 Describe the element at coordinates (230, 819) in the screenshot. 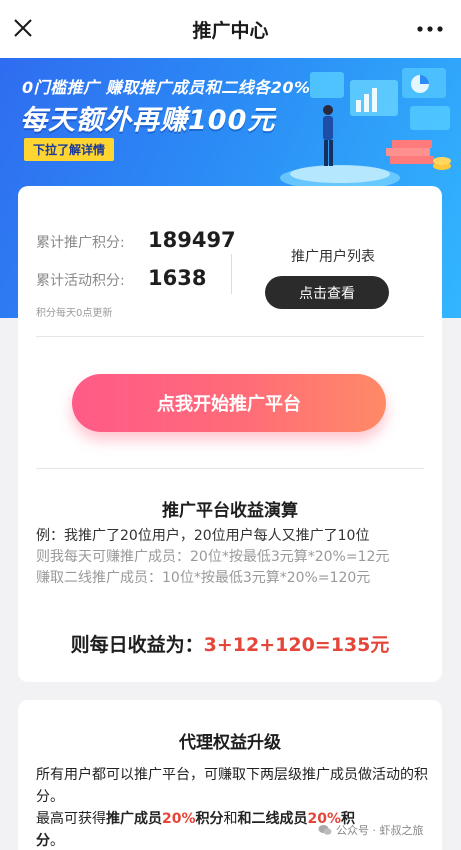

I see `p2-text: 和` at that location.